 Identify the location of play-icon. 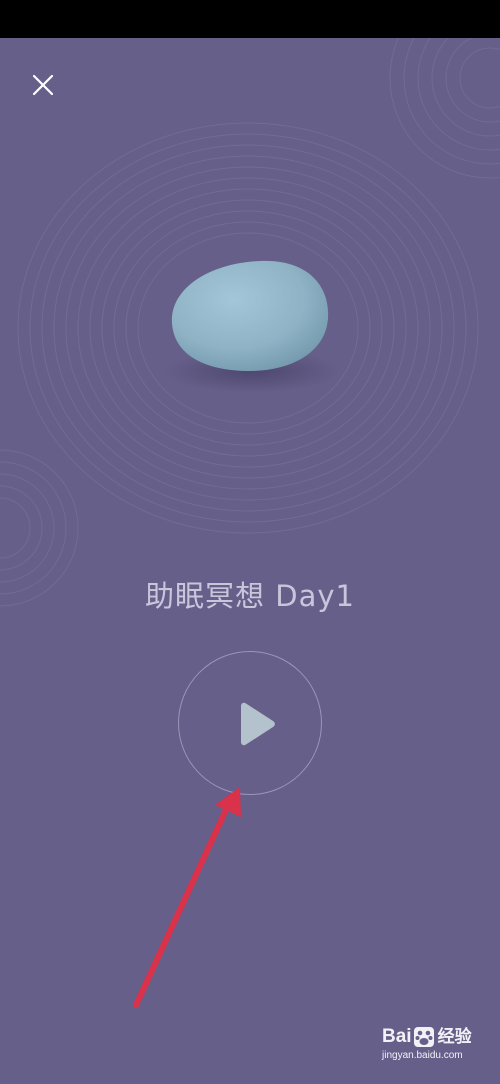
(258, 724).